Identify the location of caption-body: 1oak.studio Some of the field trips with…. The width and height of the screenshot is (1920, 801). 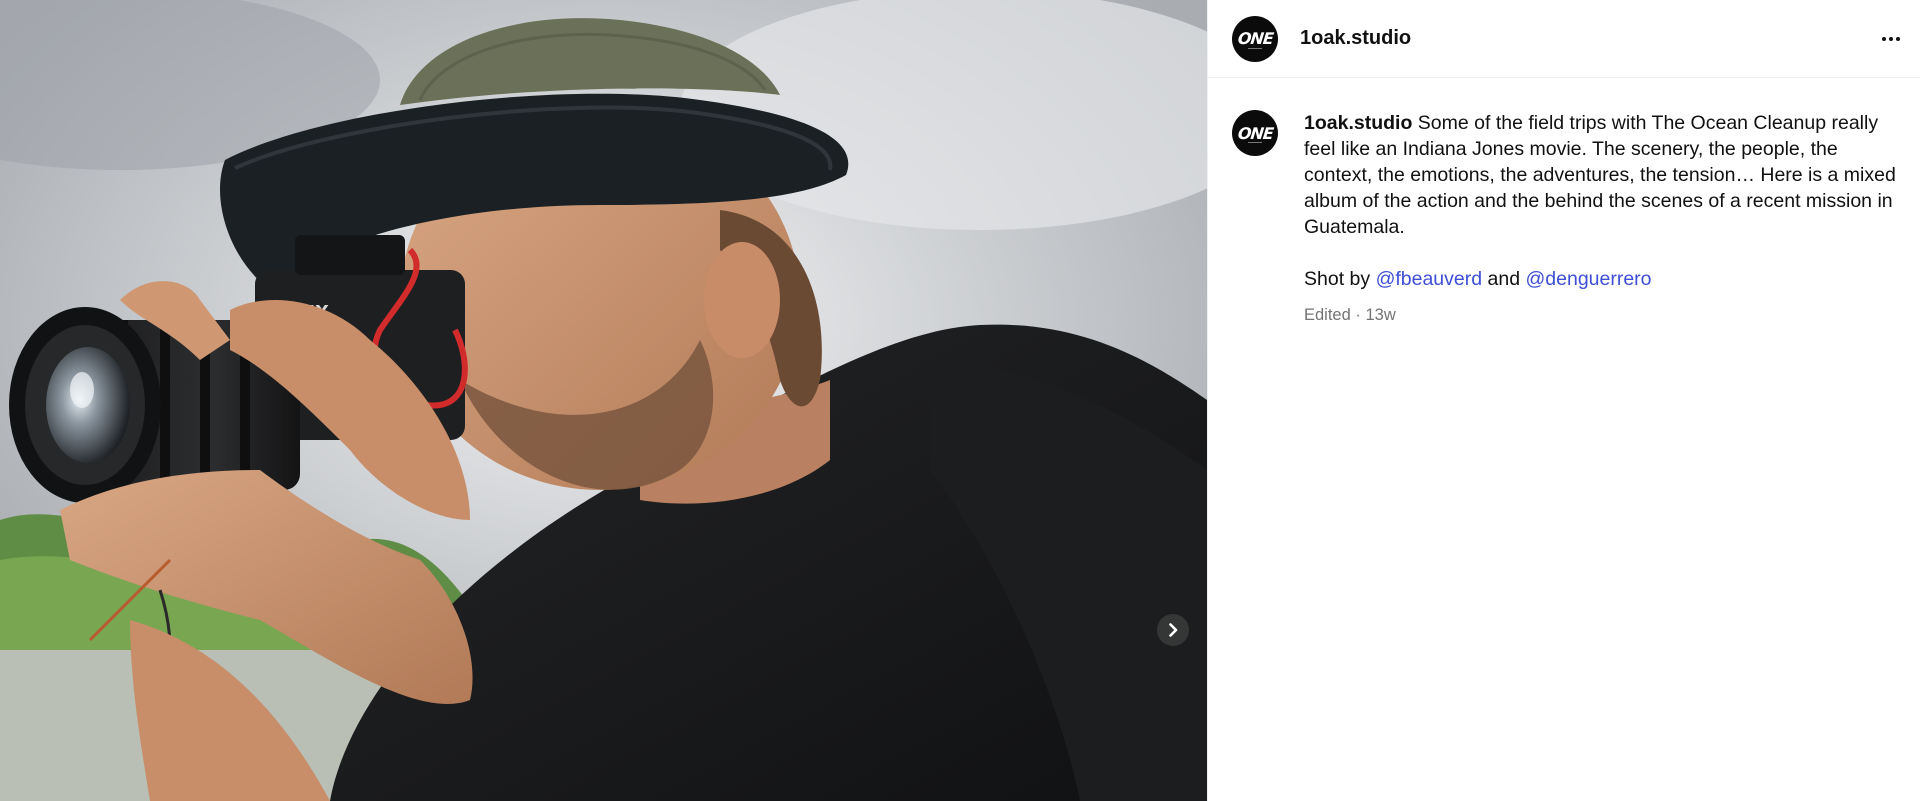
(1603, 219).